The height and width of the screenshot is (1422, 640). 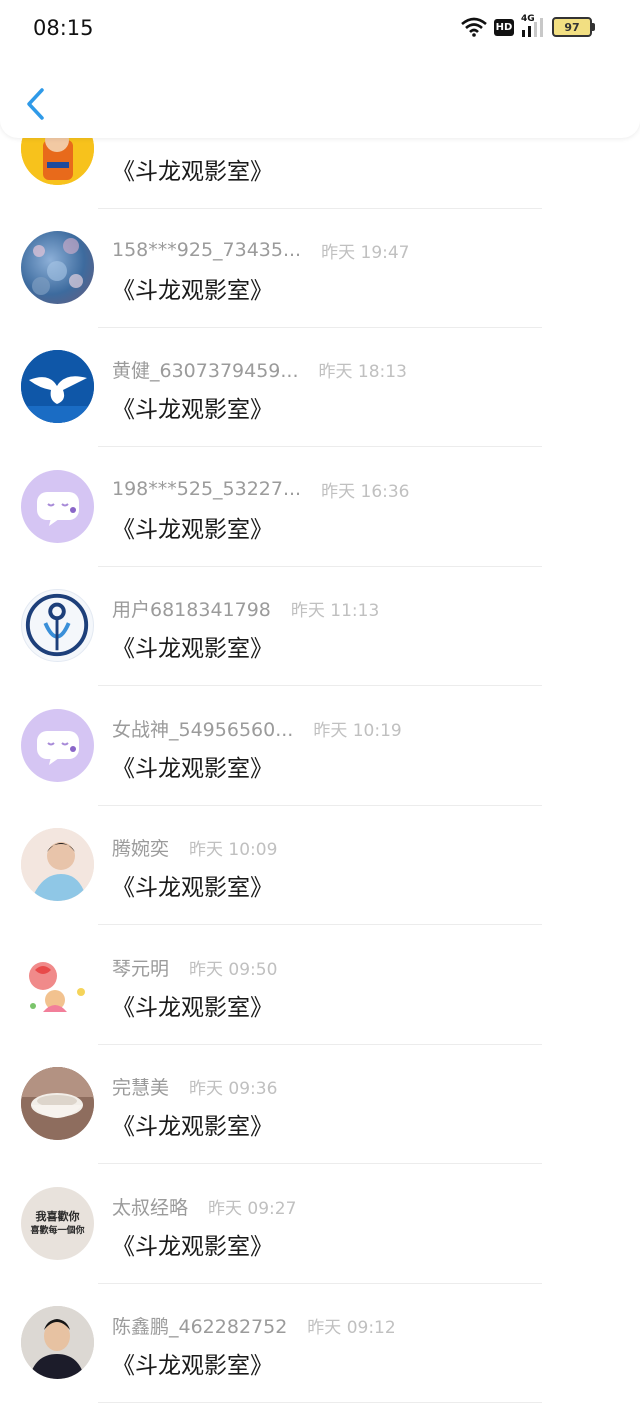 I want to click on comment-time: 昨天 09:27, so click(x=252, y=1208).